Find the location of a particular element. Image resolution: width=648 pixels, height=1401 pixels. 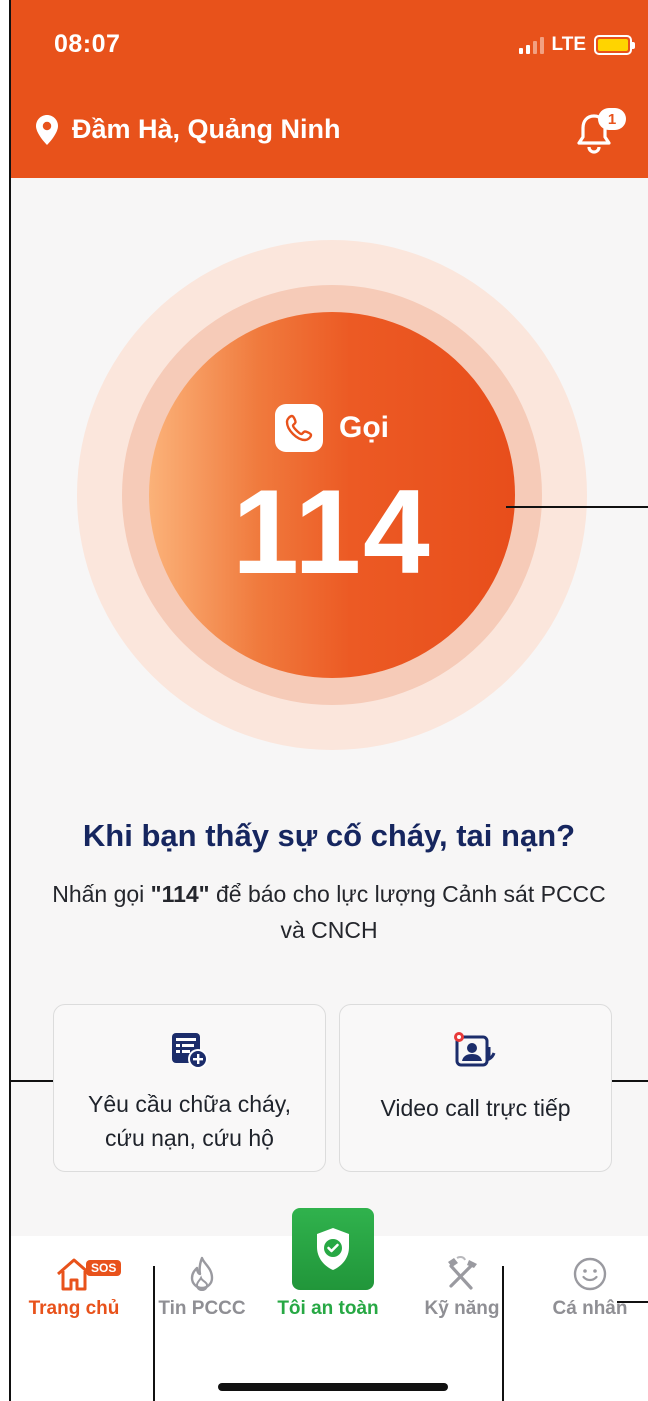

video-call-button: Video call trực tiếp is located at coordinates (475, 1088).